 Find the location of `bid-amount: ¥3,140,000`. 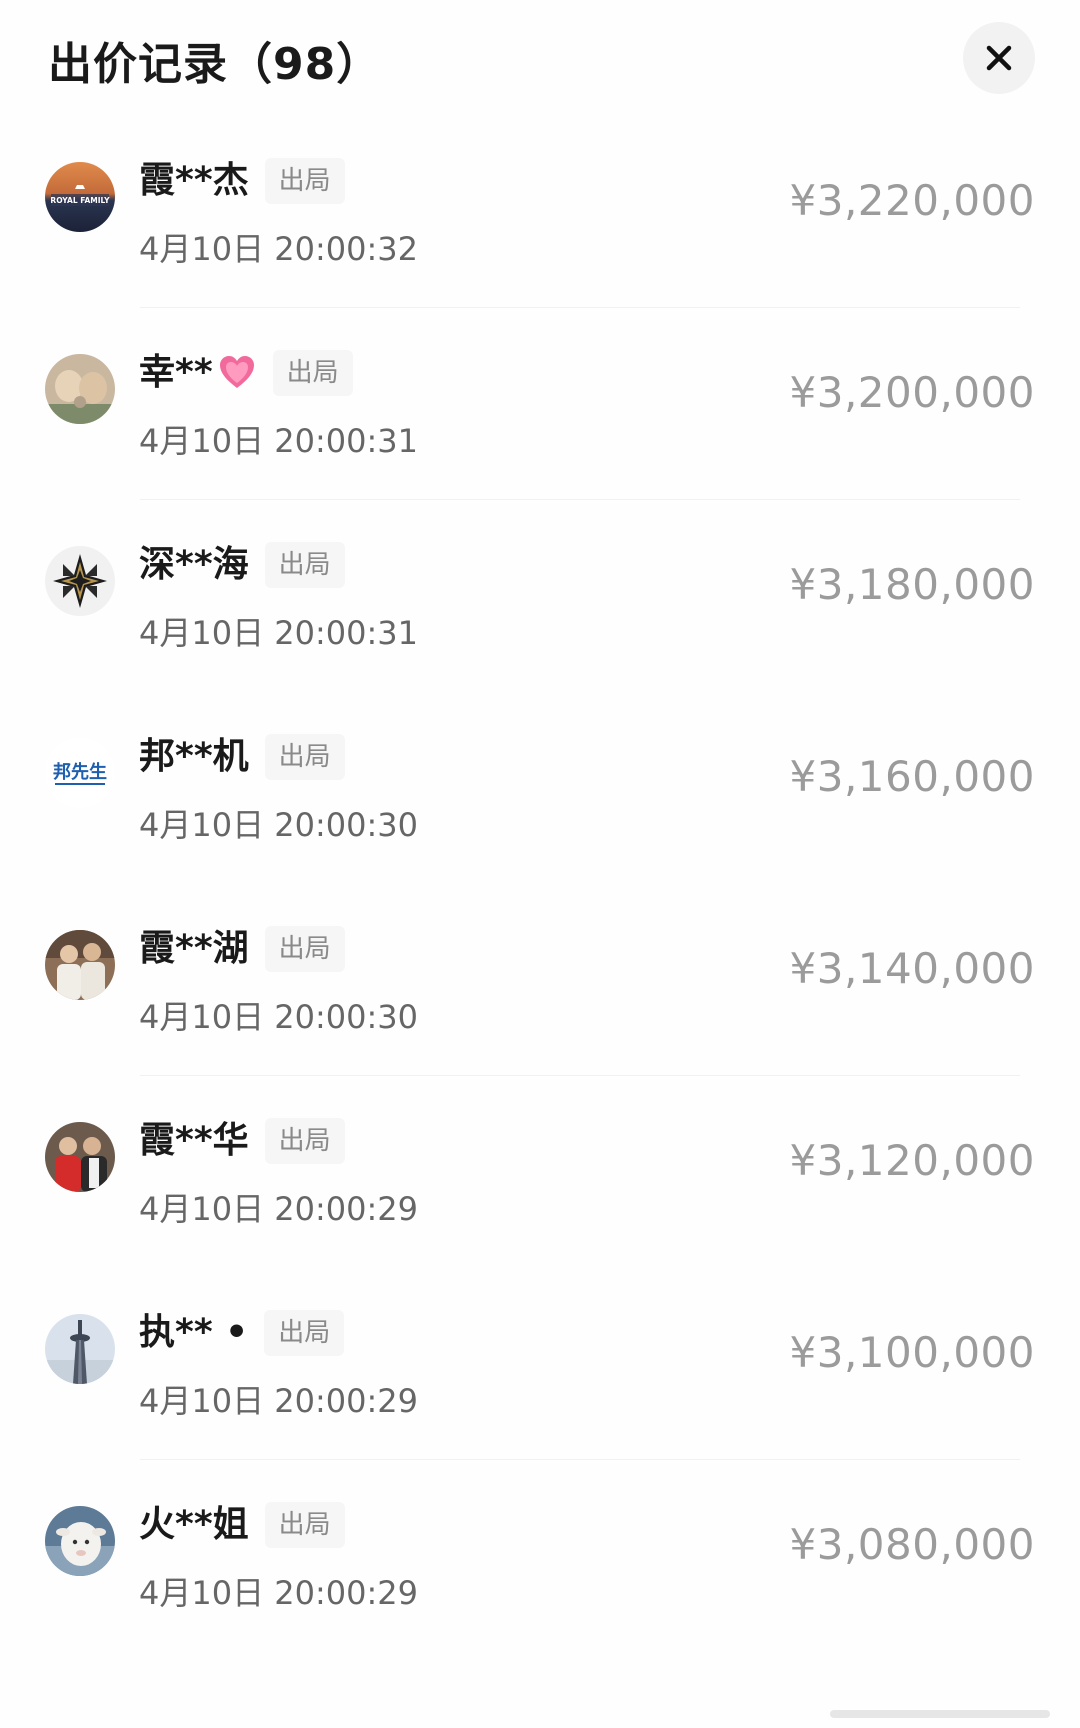

bid-amount: ¥3,140,000 is located at coordinates (912, 968).